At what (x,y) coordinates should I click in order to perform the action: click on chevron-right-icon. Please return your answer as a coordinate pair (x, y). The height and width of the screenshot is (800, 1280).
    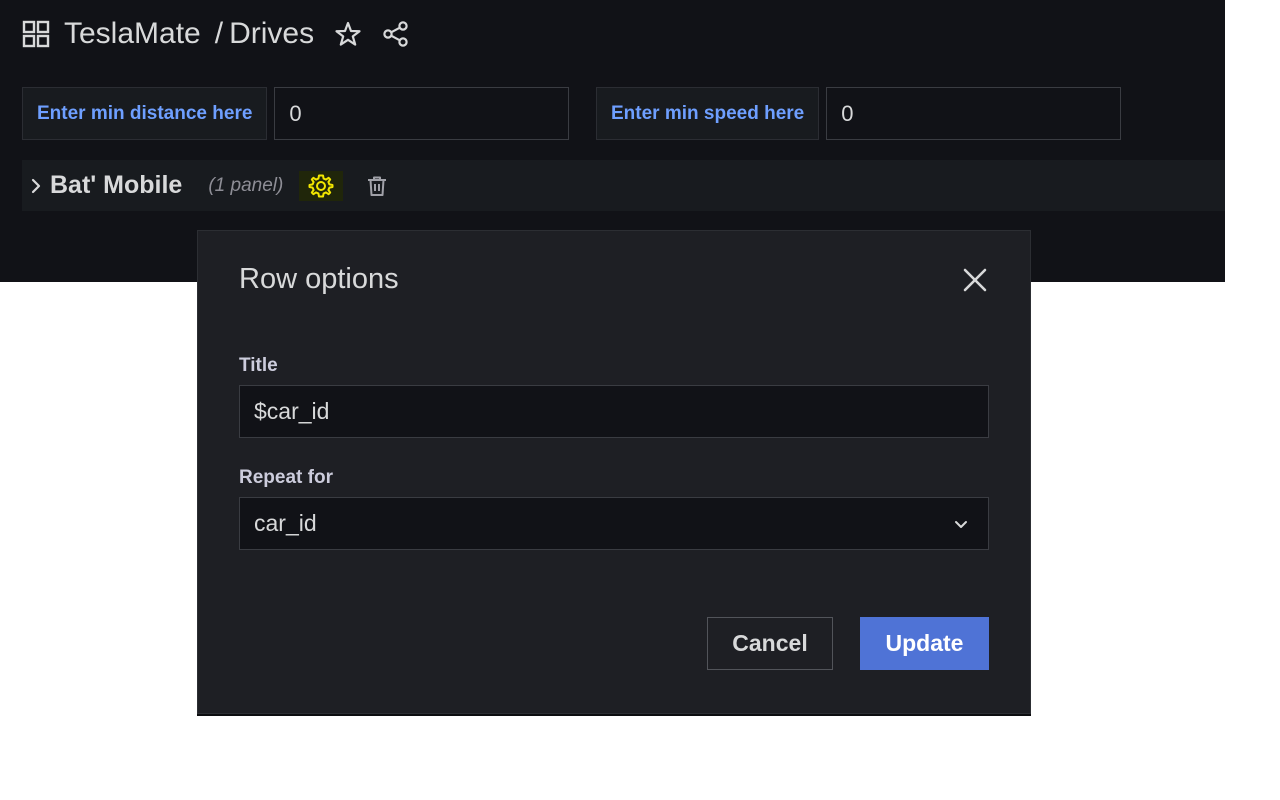
    Looking at the image, I should click on (36, 186).